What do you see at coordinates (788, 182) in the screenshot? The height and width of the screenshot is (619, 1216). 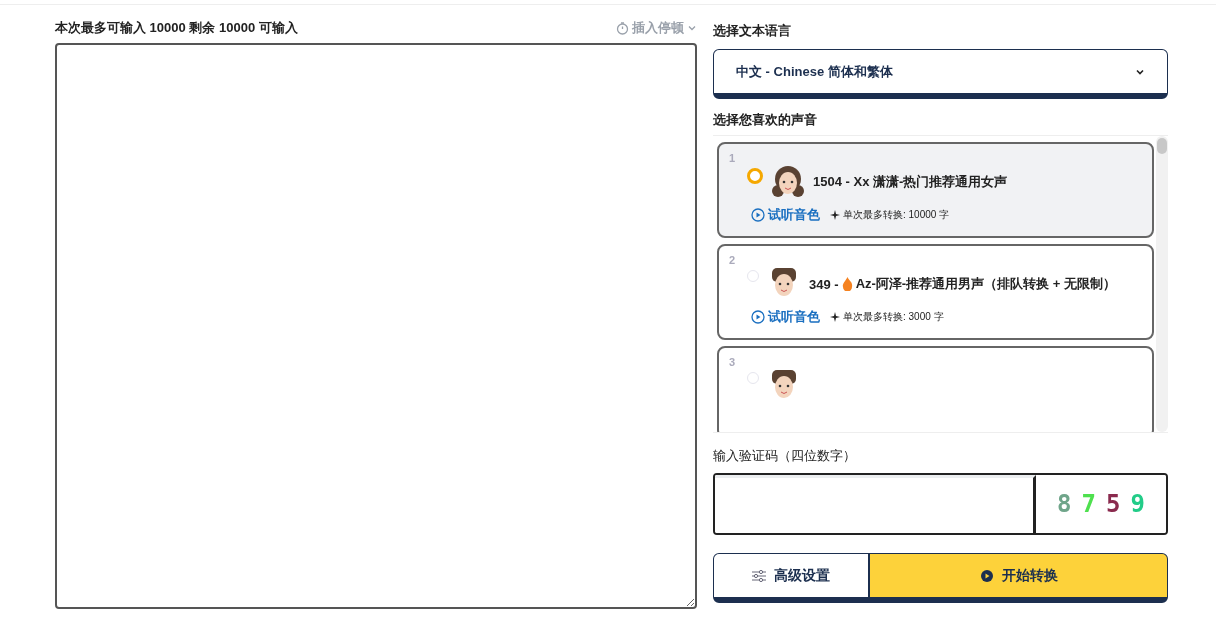 I see `female-avatar-icon` at bounding box center [788, 182].